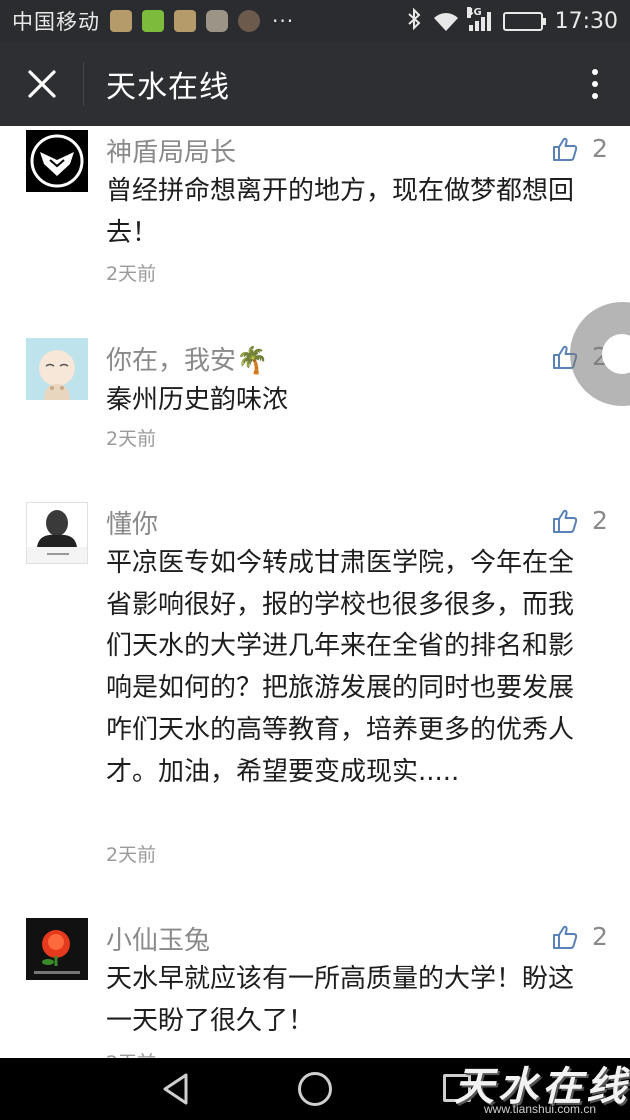 This screenshot has height=1120, width=630. Describe the element at coordinates (56, 22) in the screenshot. I see `carrier-name: 中国移动` at that location.